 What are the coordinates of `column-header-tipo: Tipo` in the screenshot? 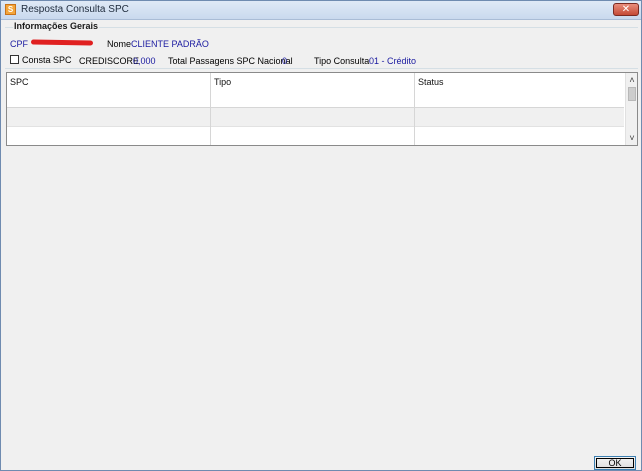 It's located at (222, 82).